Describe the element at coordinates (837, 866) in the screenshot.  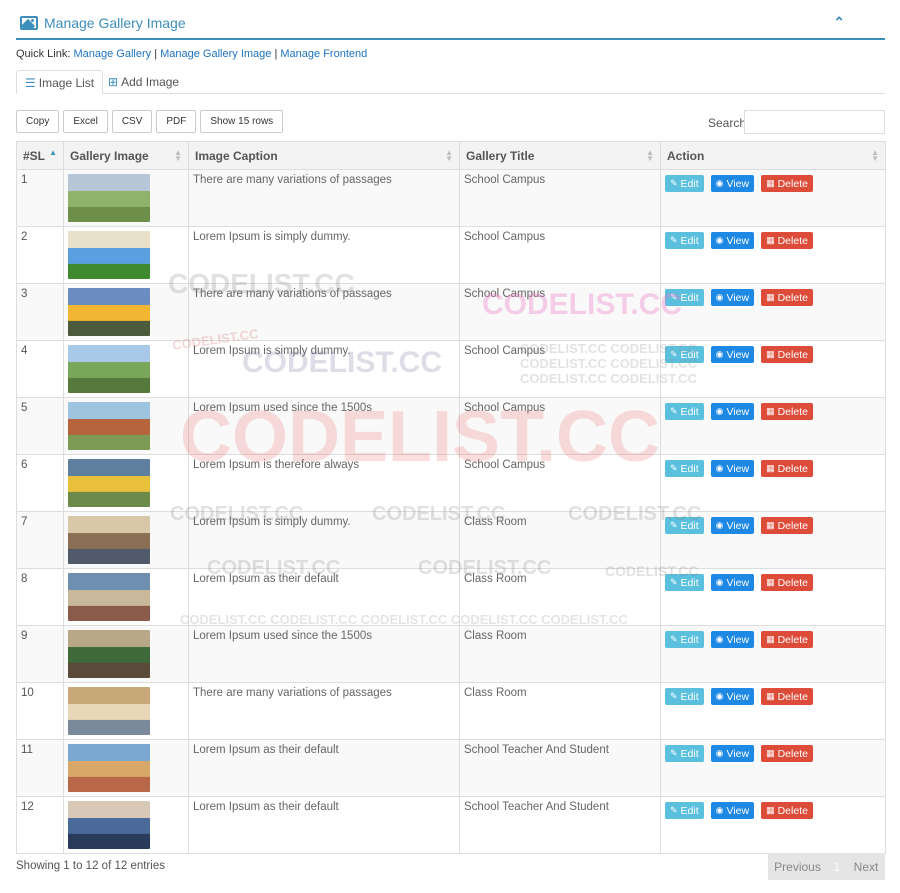
I see `page-1-button: 1` at that location.